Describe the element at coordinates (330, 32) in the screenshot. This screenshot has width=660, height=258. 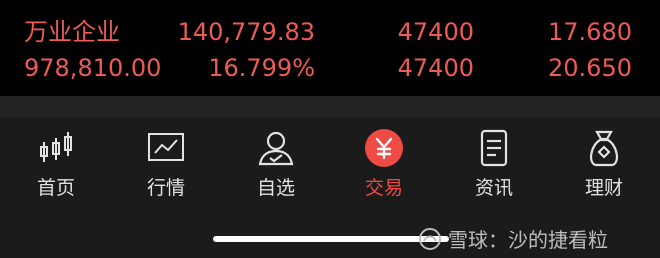
I see `holding-row: 万业企业 140,779.83 47400 17.680` at that location.